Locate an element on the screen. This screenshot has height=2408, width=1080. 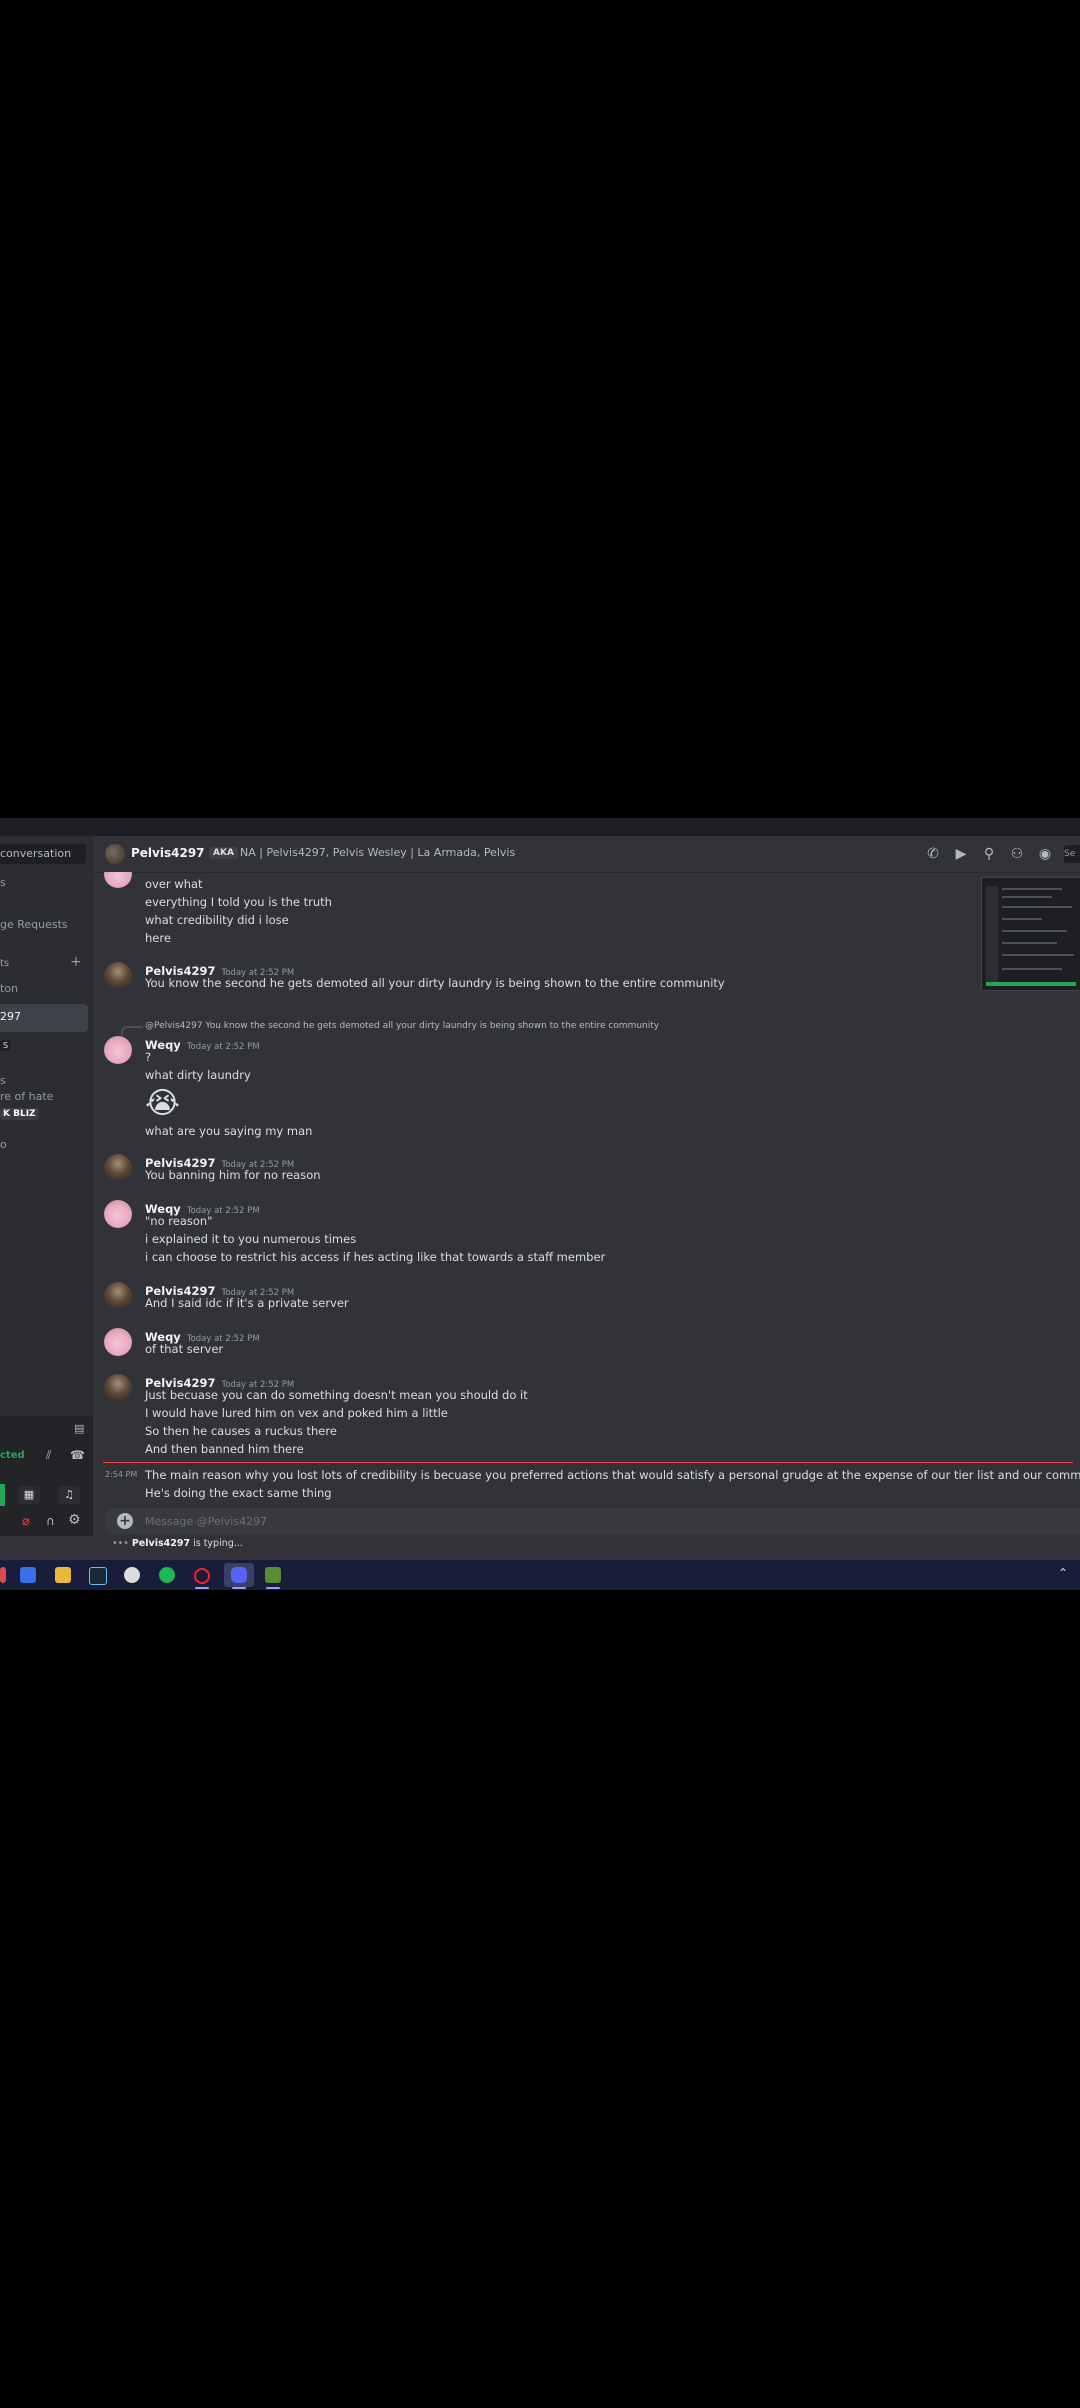
minecraft-icon is located at coordinates (273, 1575).